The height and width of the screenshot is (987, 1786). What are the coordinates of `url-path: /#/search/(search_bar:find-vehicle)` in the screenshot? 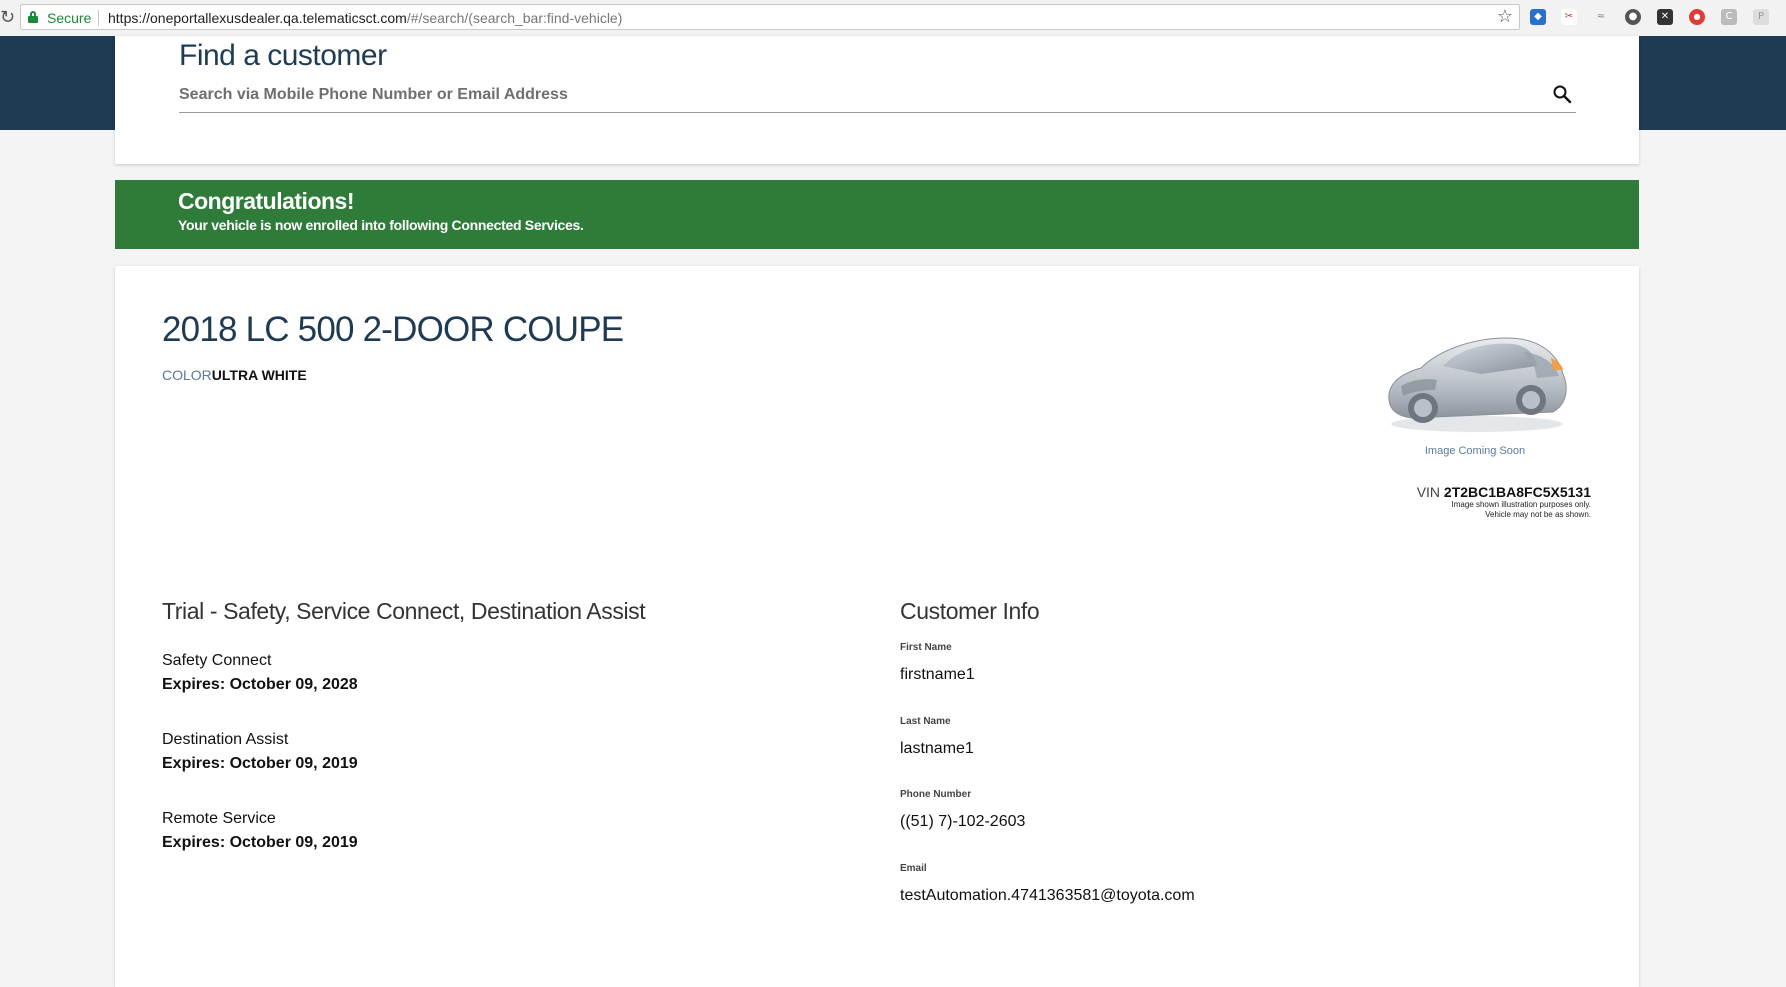 It's located at (514, 18).